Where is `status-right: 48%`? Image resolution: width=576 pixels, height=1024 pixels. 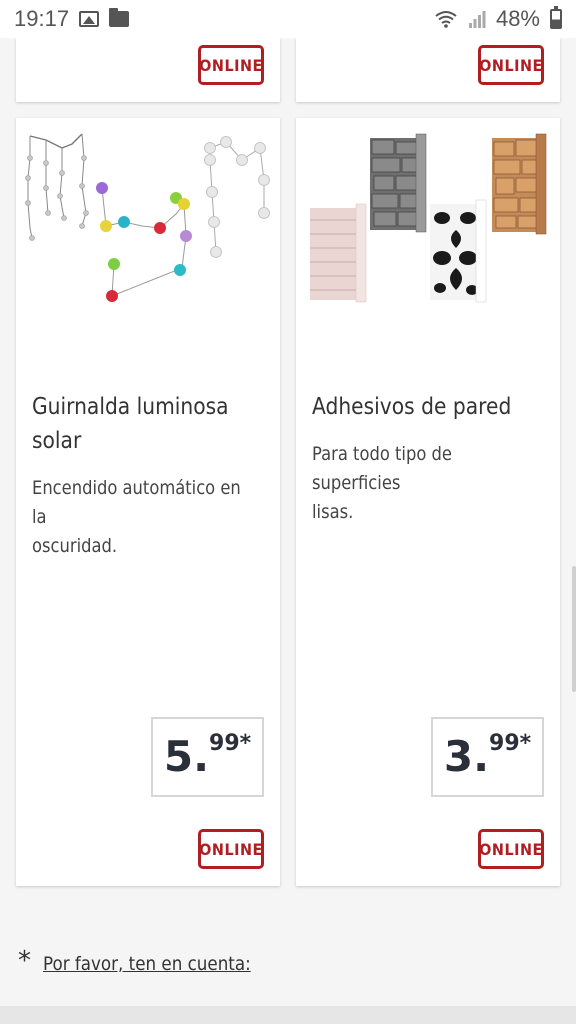
status-right: 48% is located at coordinates (498, 19).